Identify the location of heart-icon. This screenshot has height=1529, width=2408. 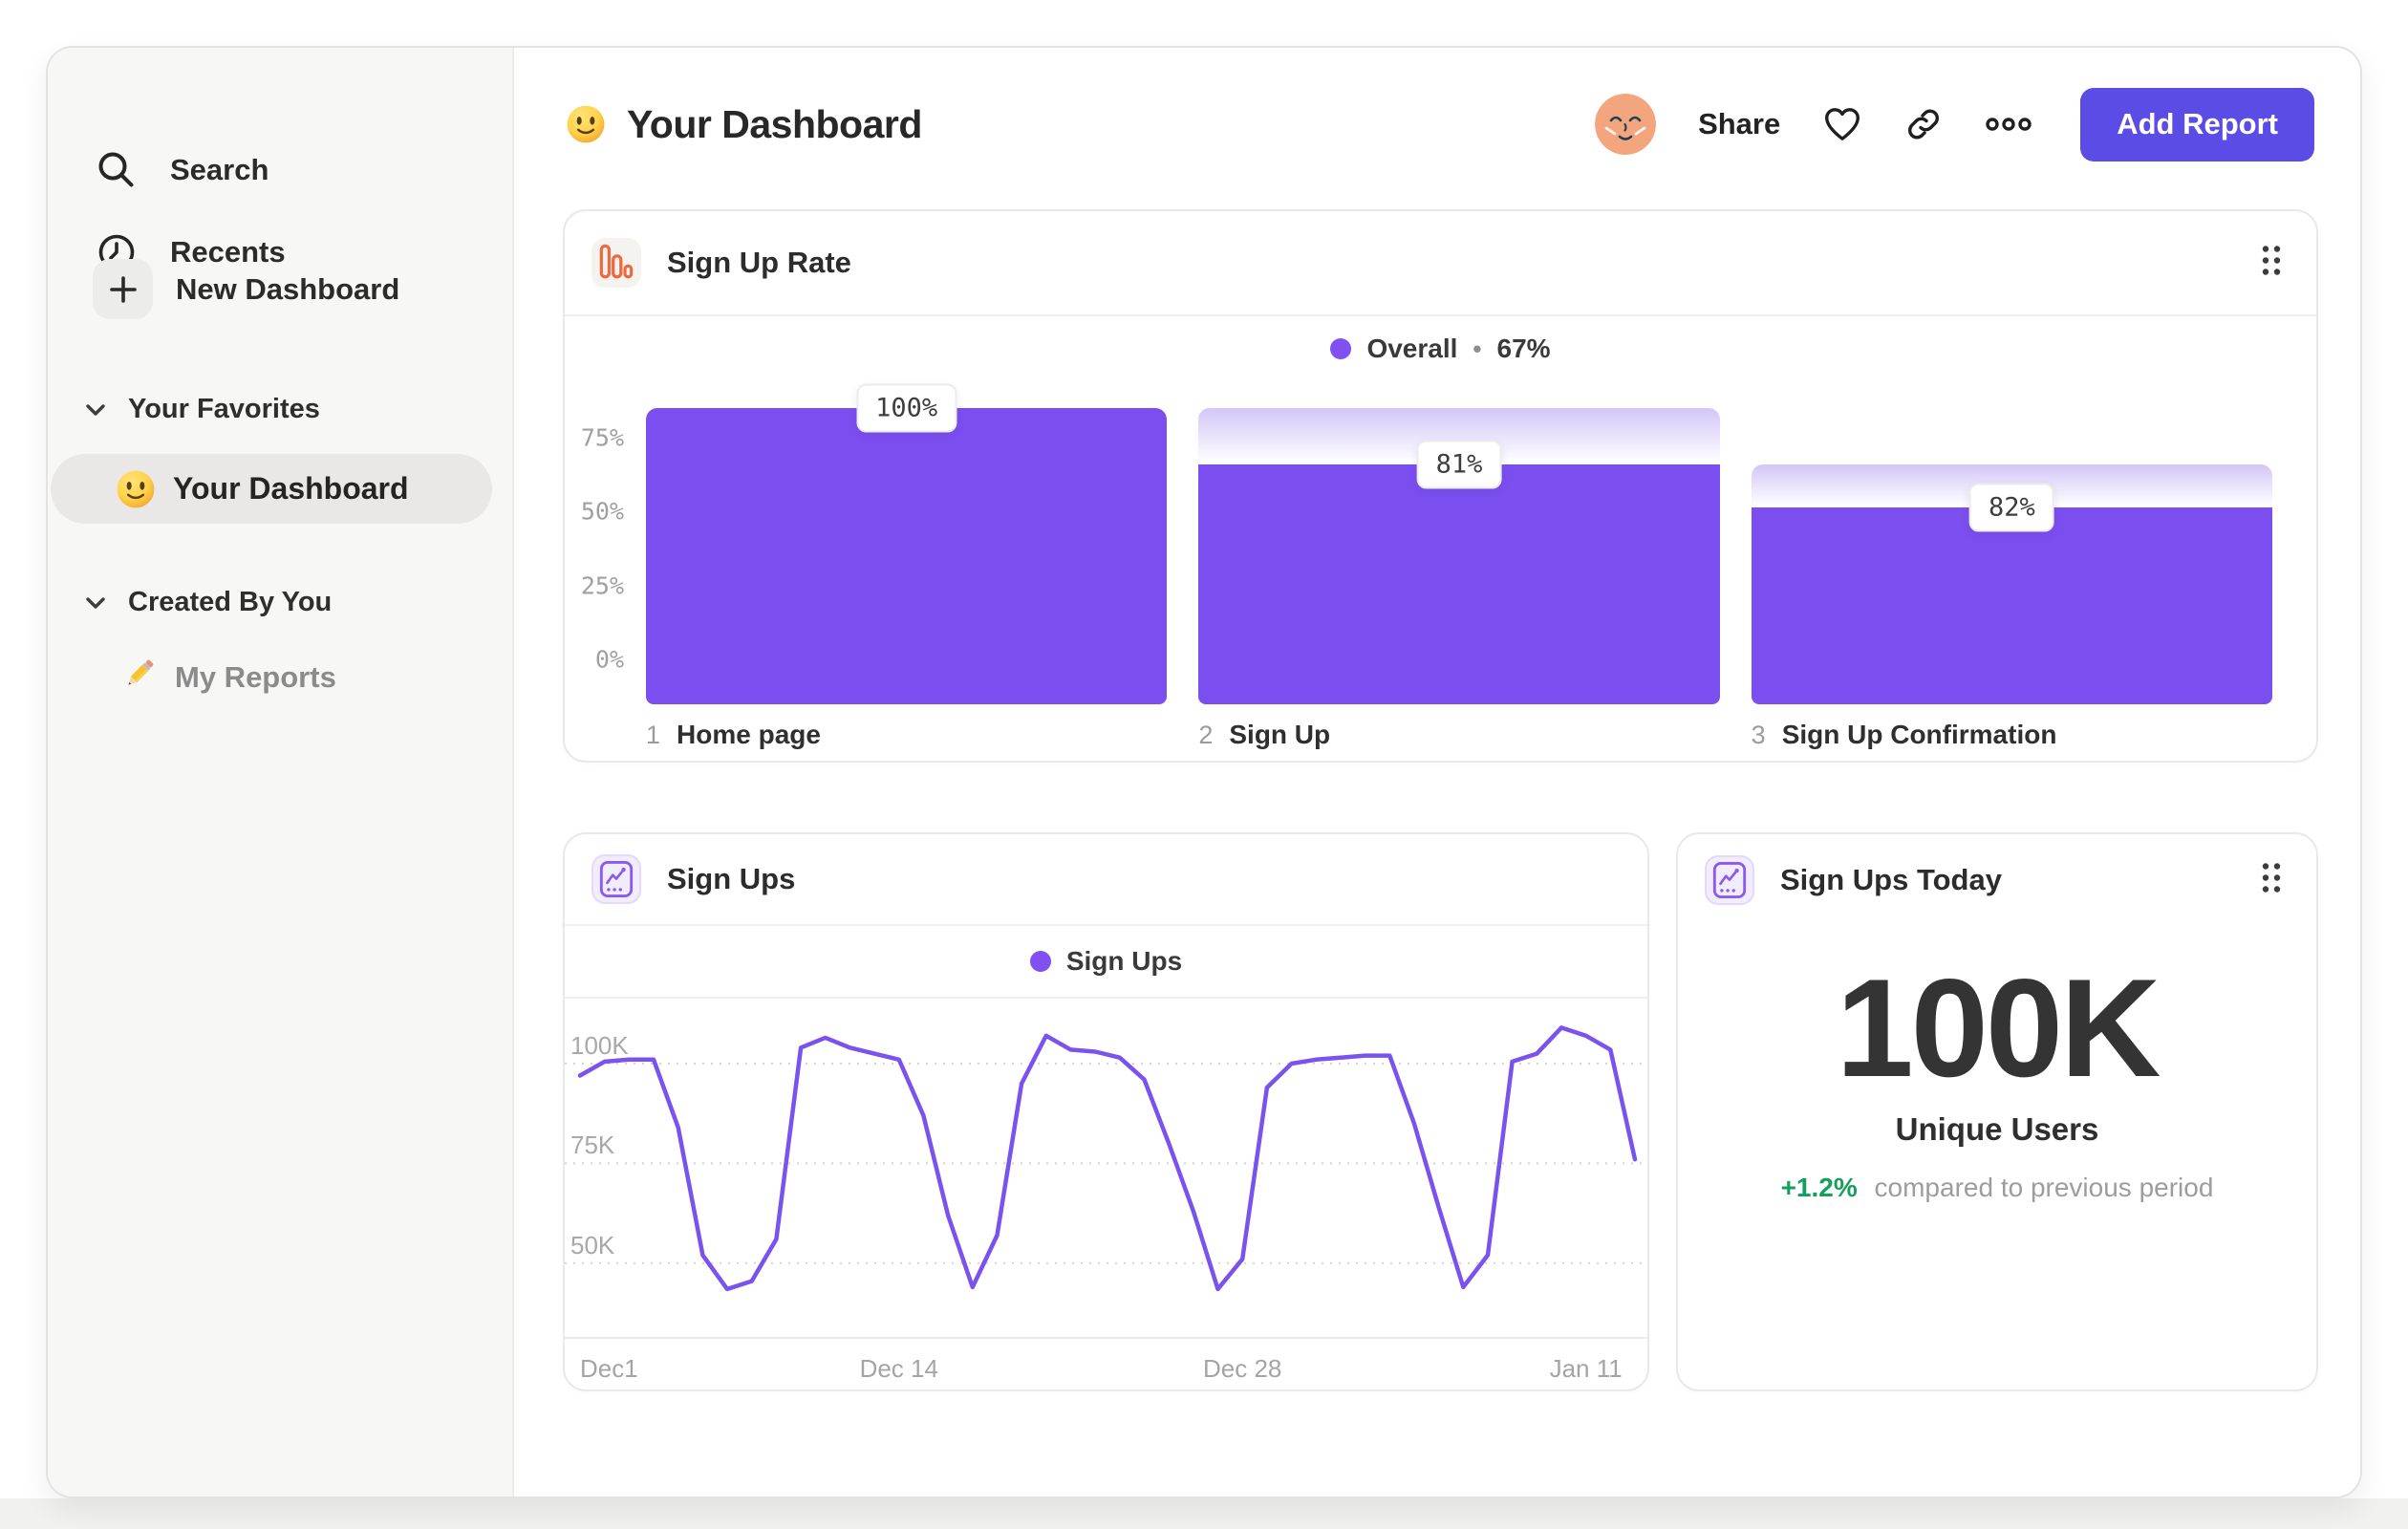
(1842, 124).